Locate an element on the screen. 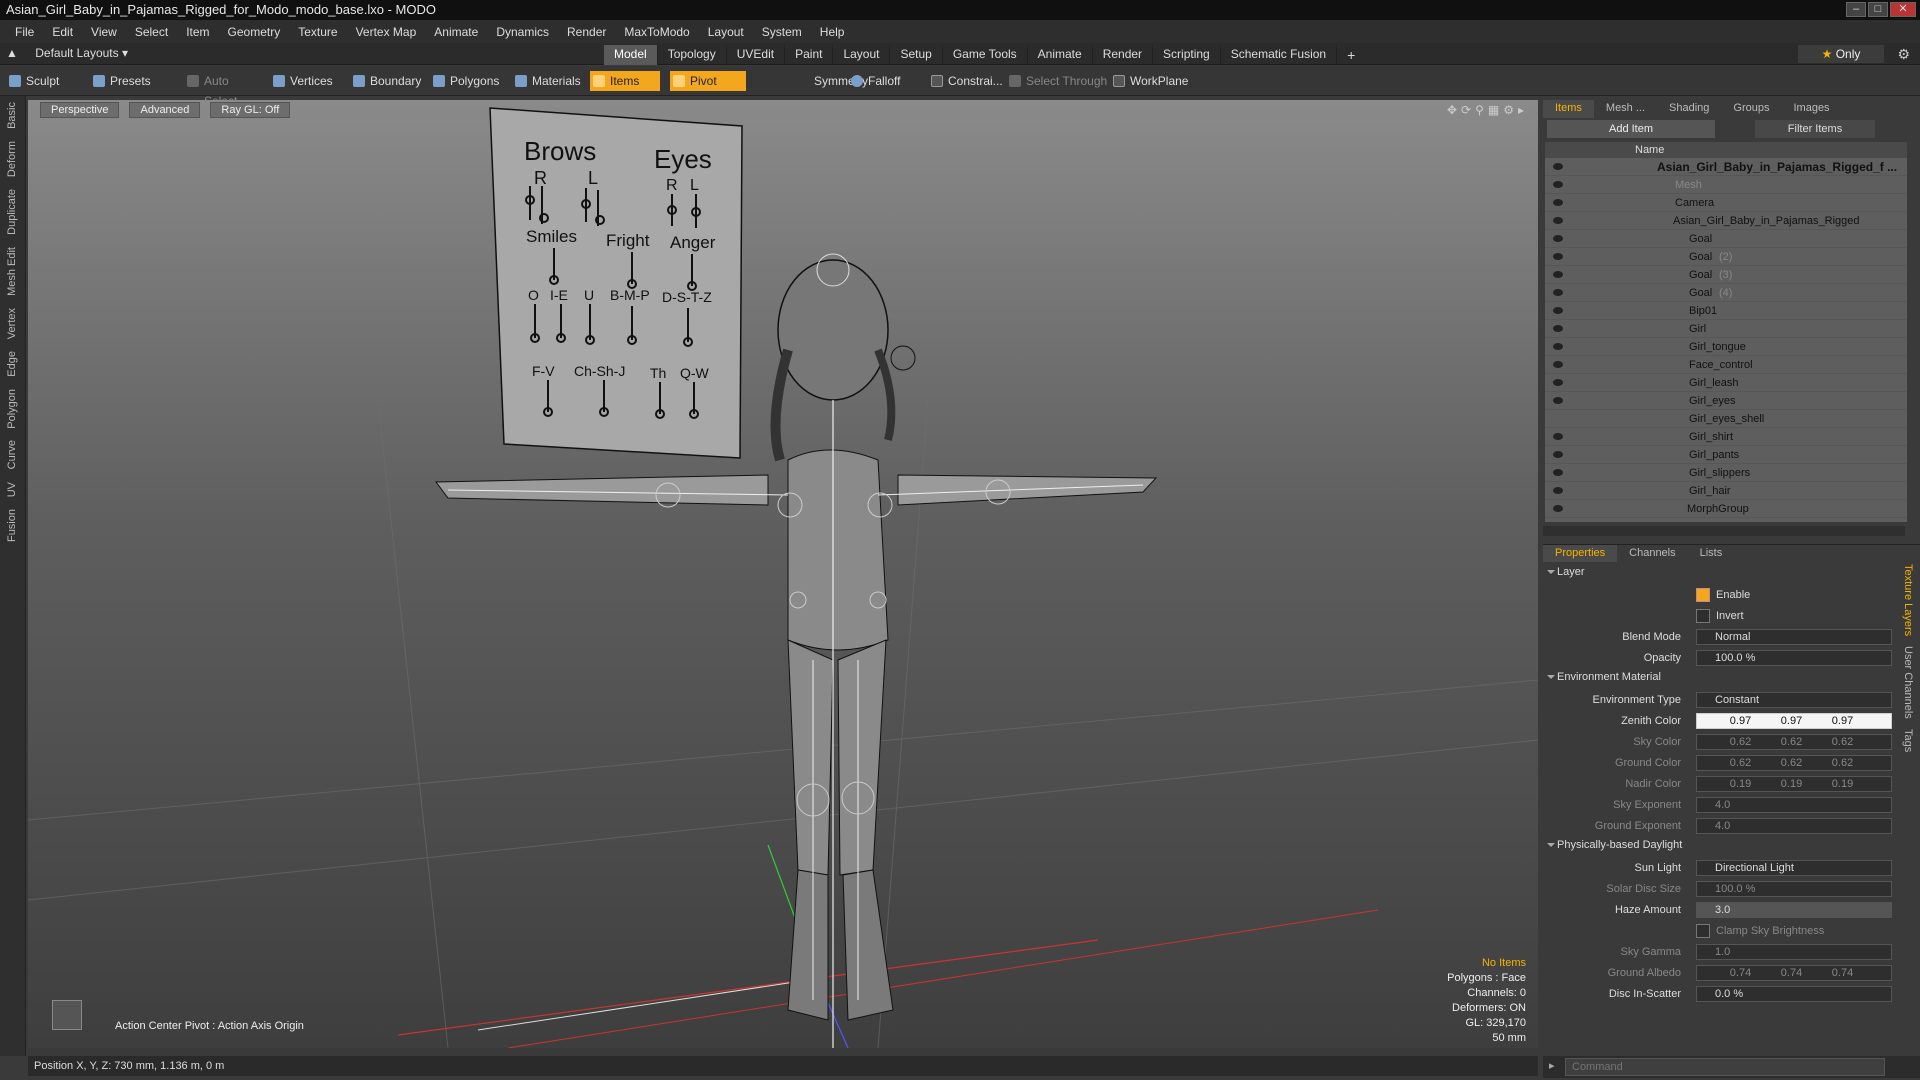  tree-row: Girl_eyes is located at coordinates (1726, 401).